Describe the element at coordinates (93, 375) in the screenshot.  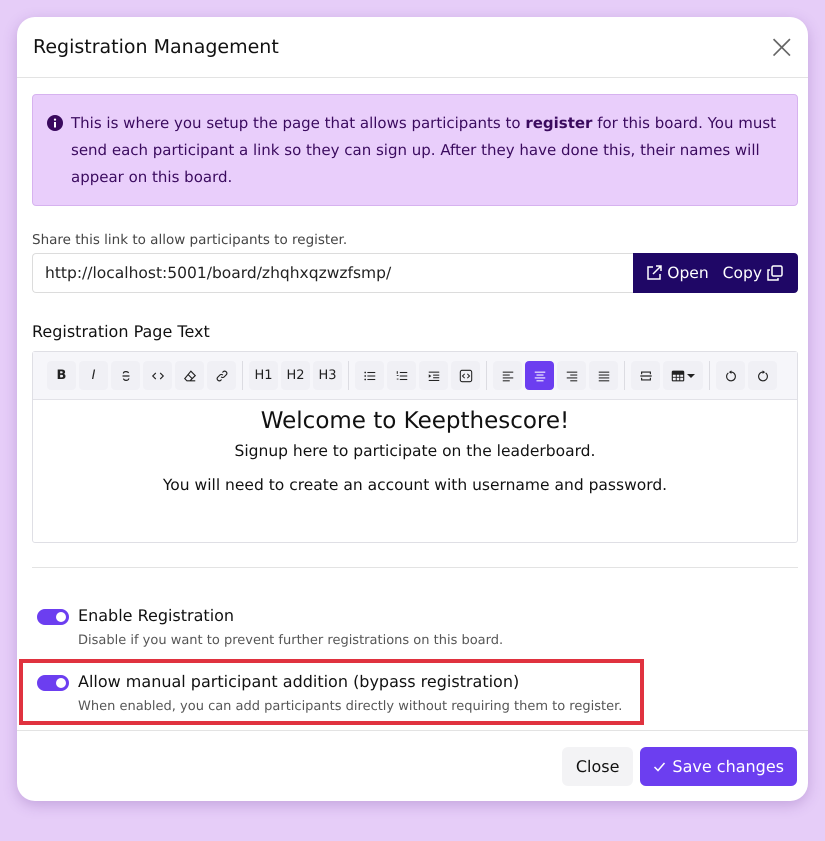
I see `format-button: I` at that location.